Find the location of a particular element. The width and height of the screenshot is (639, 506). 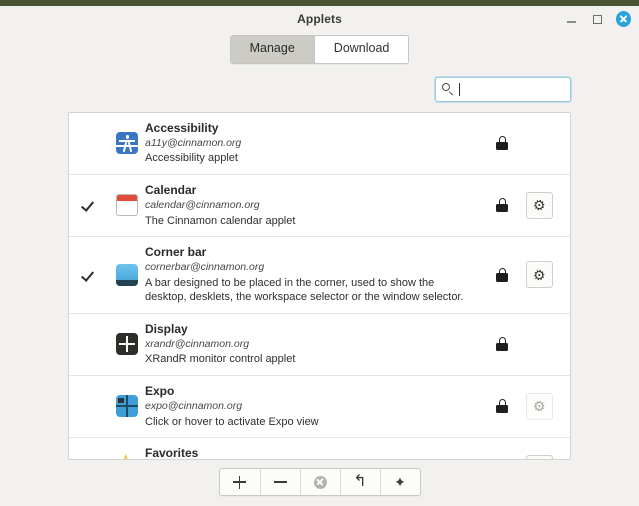

applet-description: Accessibility applet is located at coordinates (191, 158).